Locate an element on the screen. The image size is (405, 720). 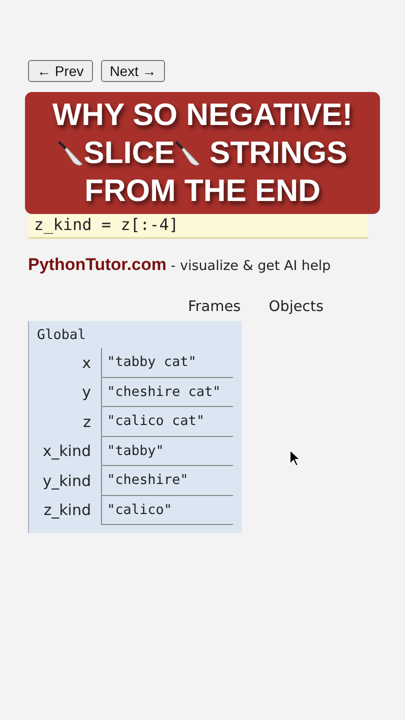
cursor-icon is located at coordinates (295, 458).